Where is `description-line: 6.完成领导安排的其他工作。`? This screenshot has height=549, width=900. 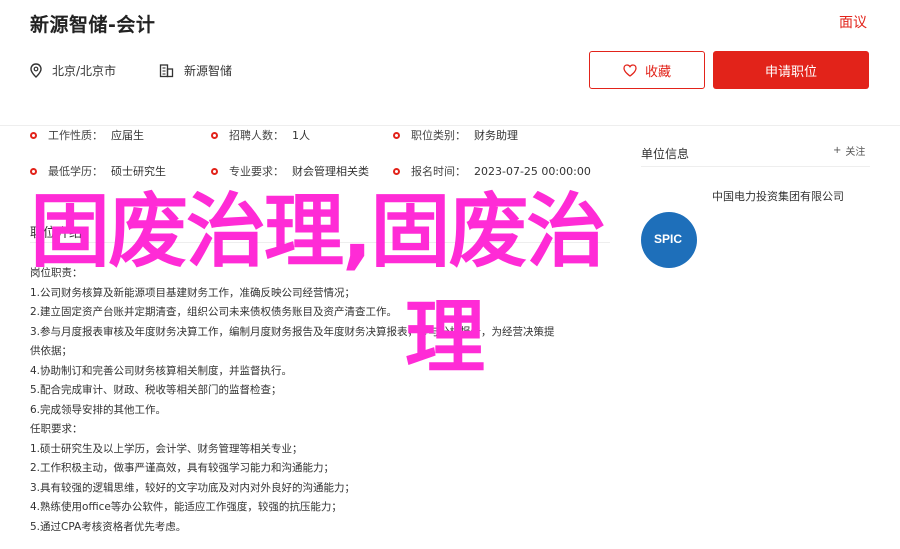 description-line: 6.完成领导安排的其他工作。 is located at coordinates (98, 409).